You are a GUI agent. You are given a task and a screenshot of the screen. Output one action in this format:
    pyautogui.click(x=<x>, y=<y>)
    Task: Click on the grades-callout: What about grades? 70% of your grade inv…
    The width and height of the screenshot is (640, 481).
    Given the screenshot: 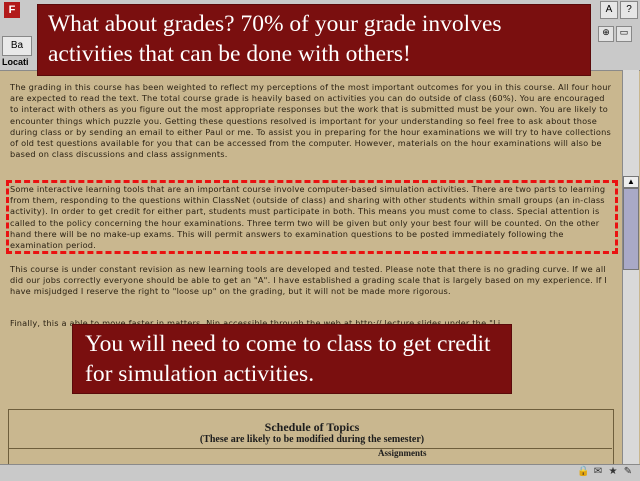 What is the action you would take?
    pyautogui.click(x=314, y=40)
    